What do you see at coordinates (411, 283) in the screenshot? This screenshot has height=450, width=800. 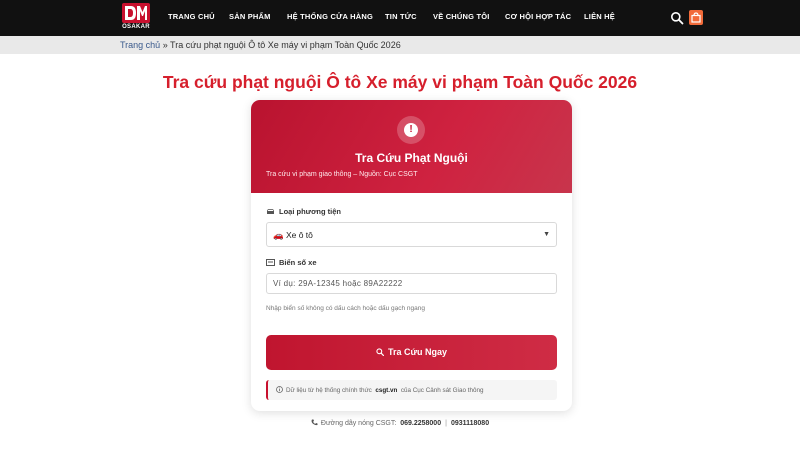 I see `plate-number-input: Ví dụ: 29A-12345 hoặc 89A22222` at bounding box center [411, 283].